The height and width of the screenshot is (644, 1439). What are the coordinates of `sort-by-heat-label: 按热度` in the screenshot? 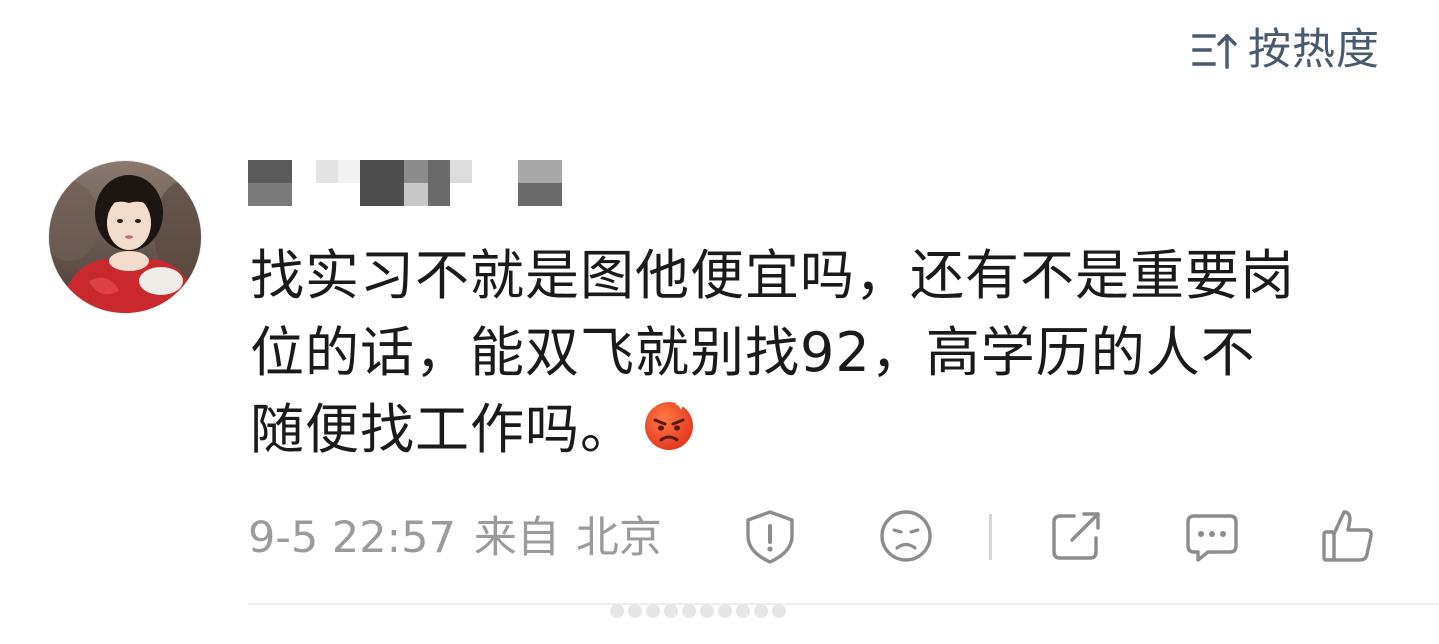 It's located at (1314, 50).